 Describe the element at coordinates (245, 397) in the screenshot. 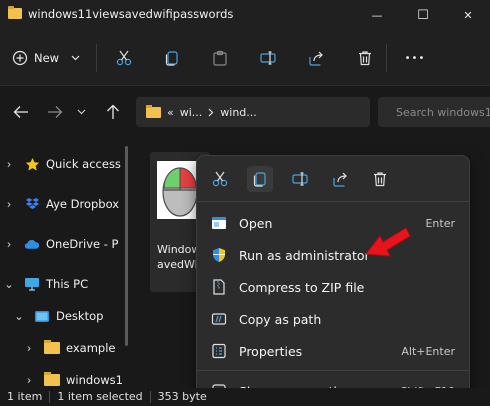

I see `status-bar: 1 item 1 item selected 353 byte` at that location.